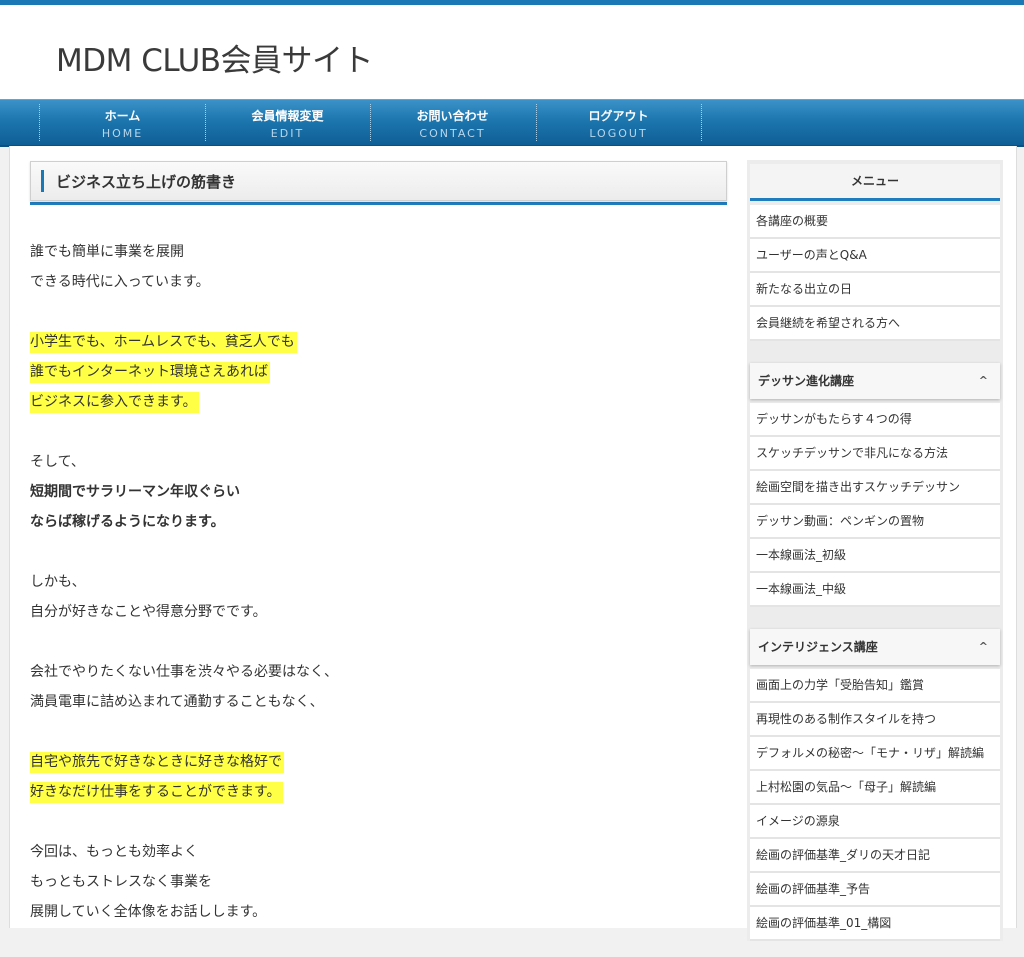 This screenshot has height=957, width=1024. Describe the element at coordinates (156, 792) in the screenshot. I see `highlighted-text: 好きなだけ仕事をすることができます。` at that location.